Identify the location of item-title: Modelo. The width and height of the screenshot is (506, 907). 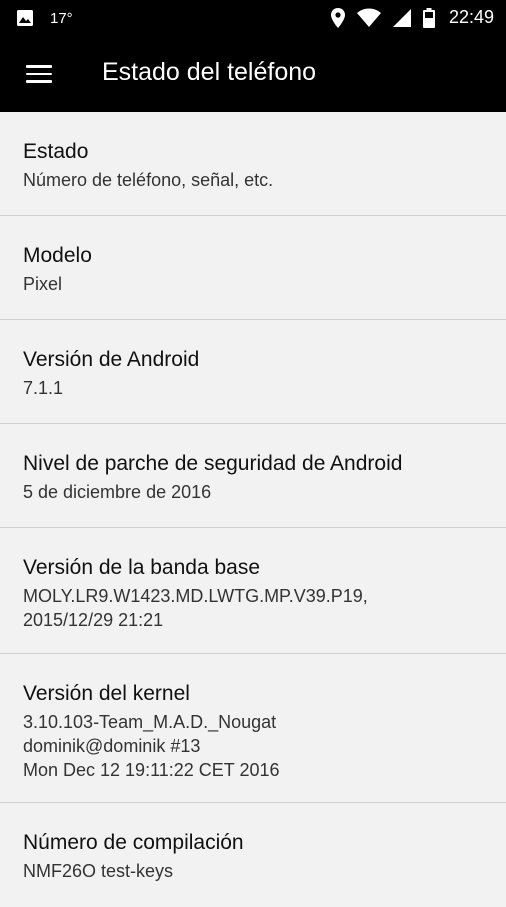
(57, 255).